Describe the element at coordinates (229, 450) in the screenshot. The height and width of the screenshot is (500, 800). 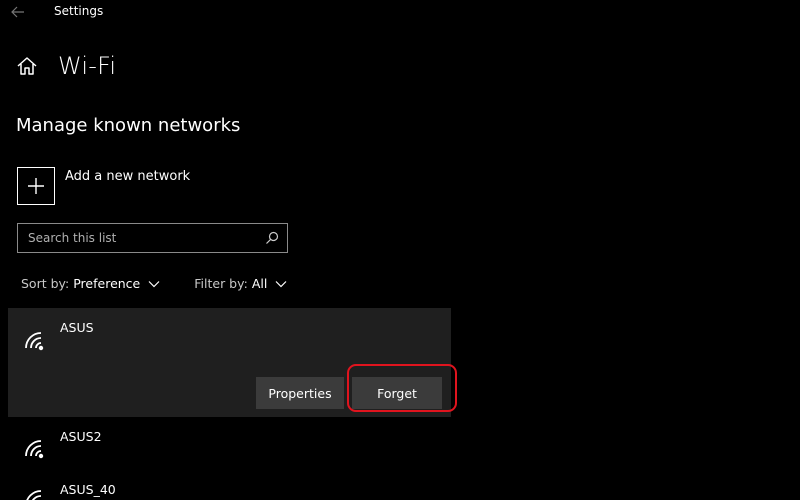
I see `network-item-asus2: ASUS2` at that location.